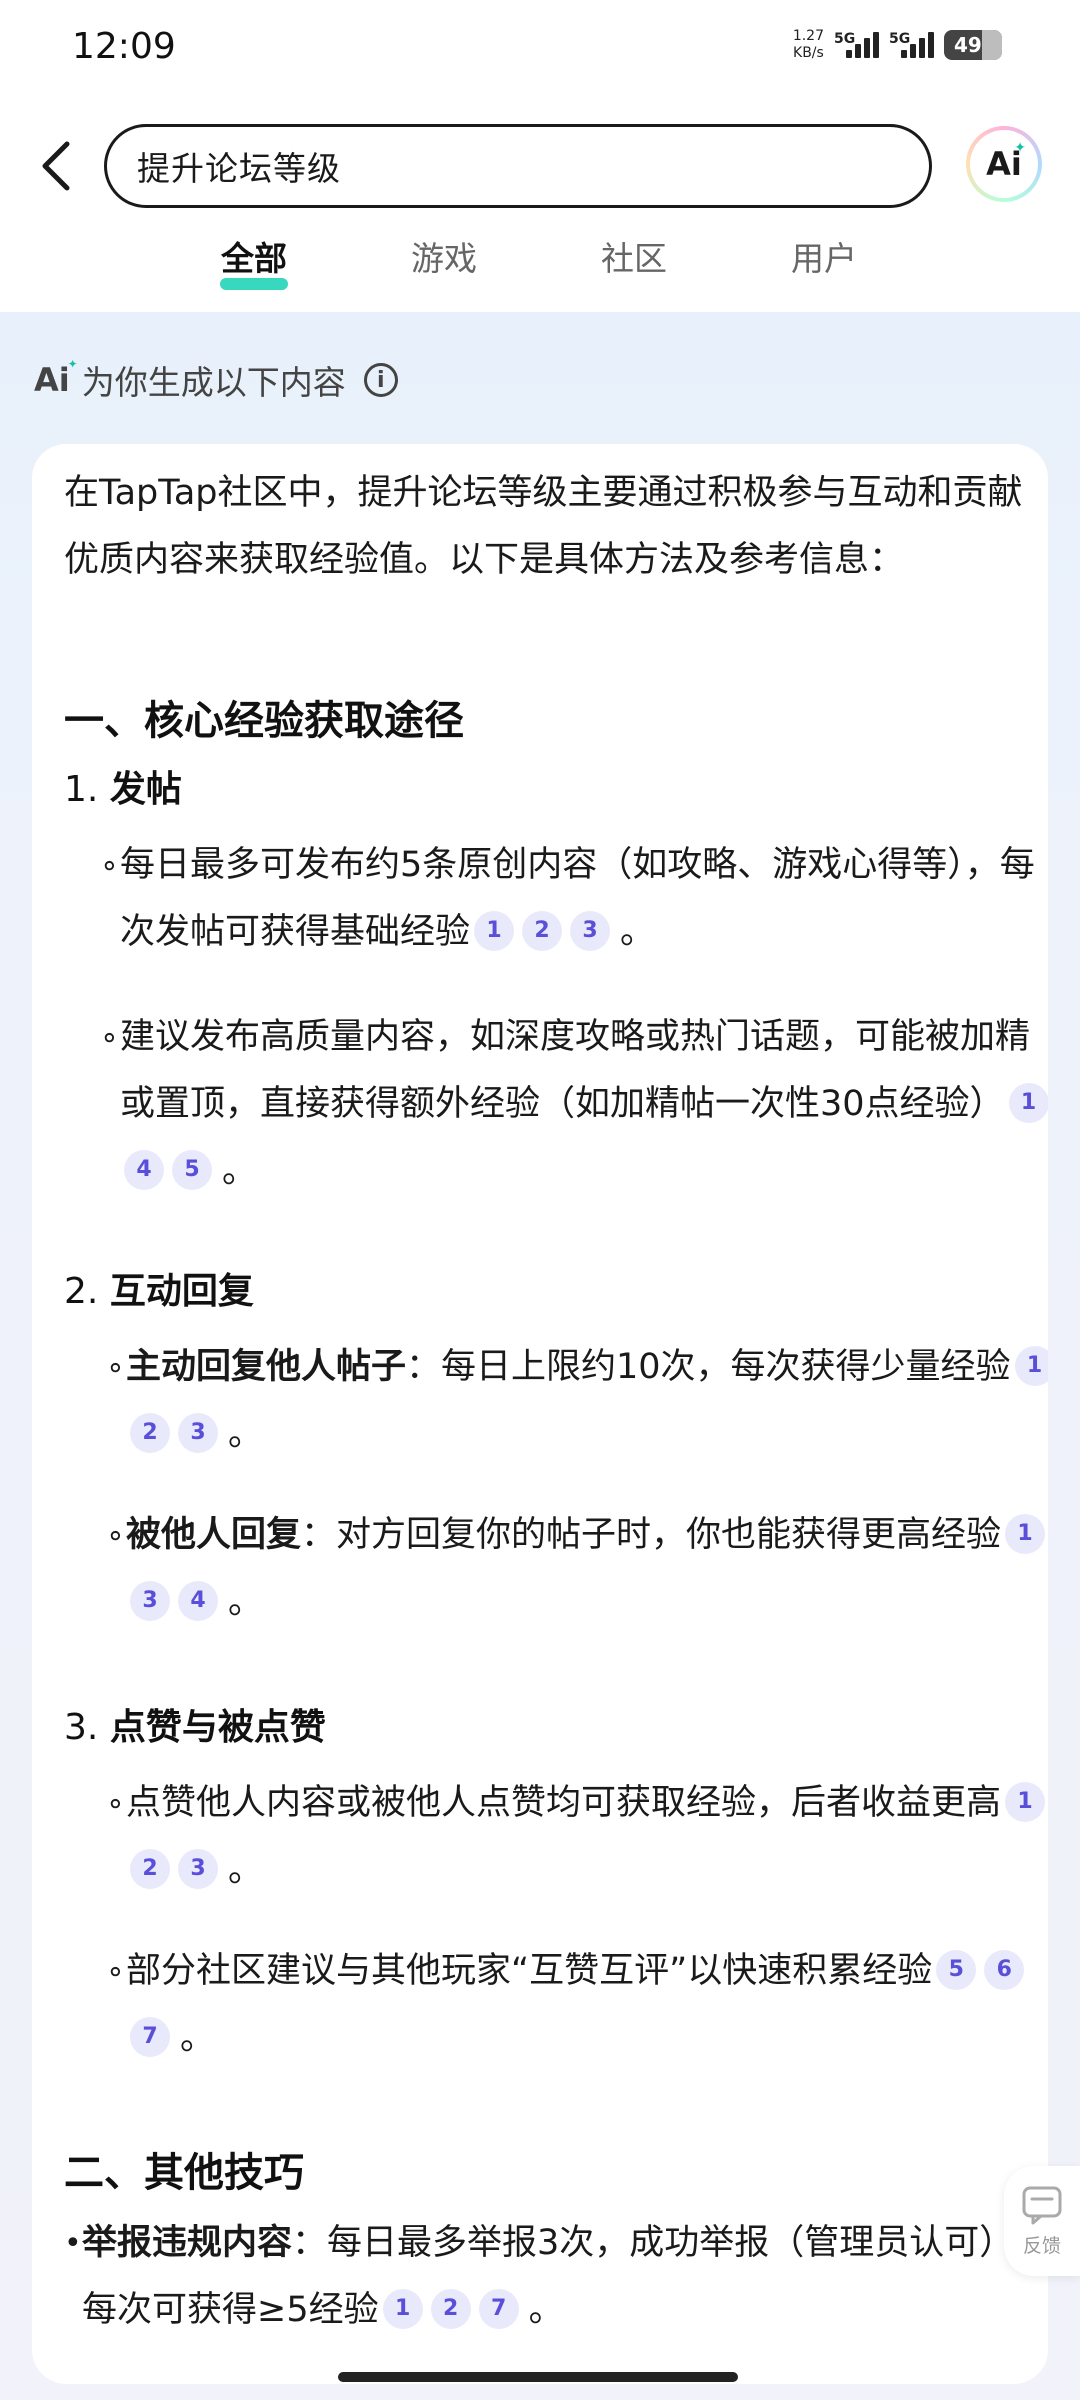  Describe the element at coordinates (540, 272) in the screenshot. I see `search-tabs: 全部 游戏 社区 用户` at that location.